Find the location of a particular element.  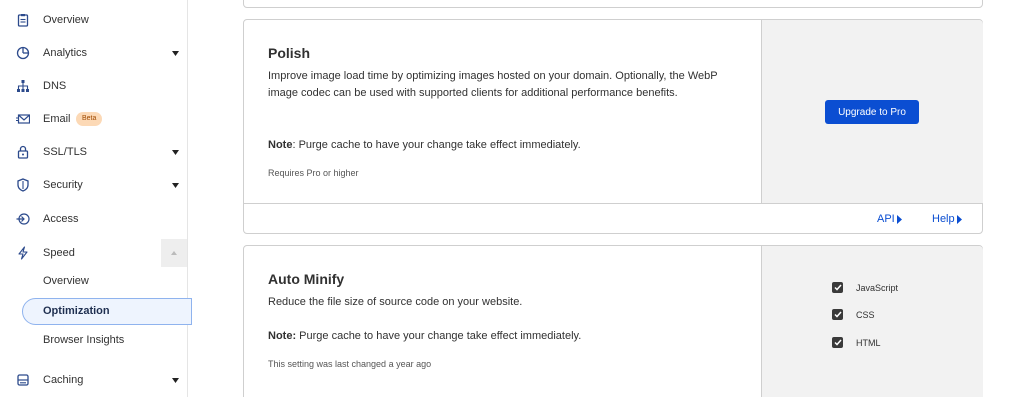

auto-minify-title: Auto Minify is located at coordinates (306, 279).